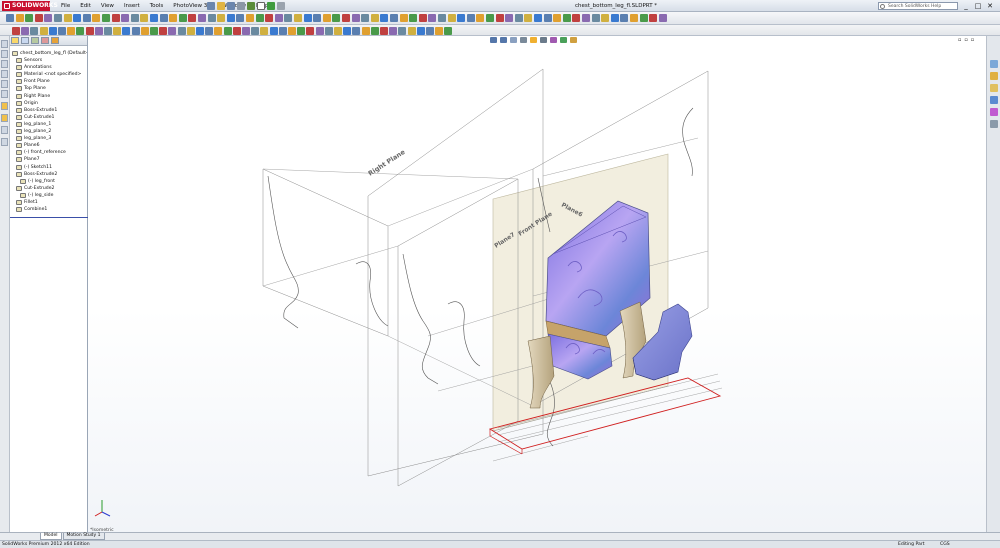 This screenshot has height=548, width=1000. Describe the element at coordinates (4, 74) in the screenshot. I see `reference-tool-icon` at that location.